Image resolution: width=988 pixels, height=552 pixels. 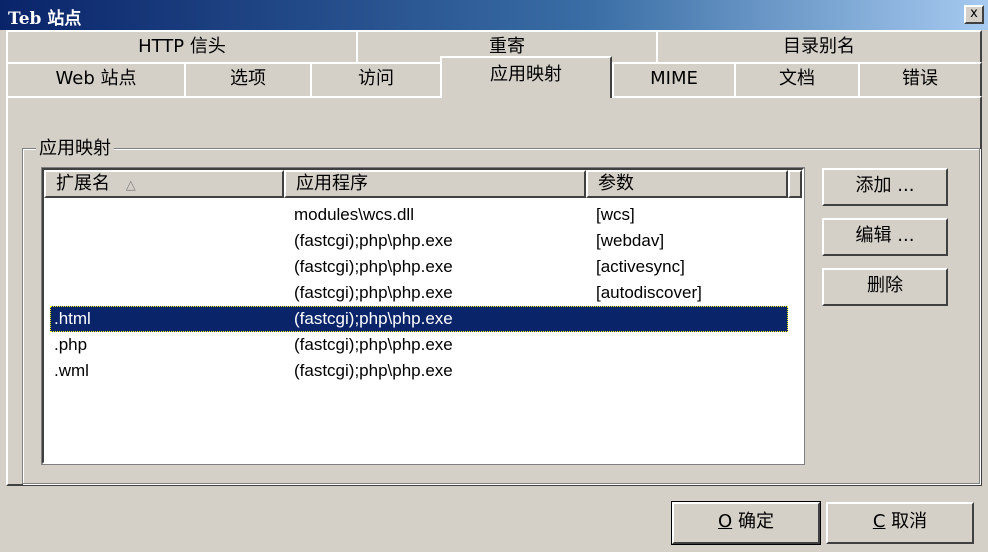 I want to click on column-header-filler, so click(x=795, y=184).